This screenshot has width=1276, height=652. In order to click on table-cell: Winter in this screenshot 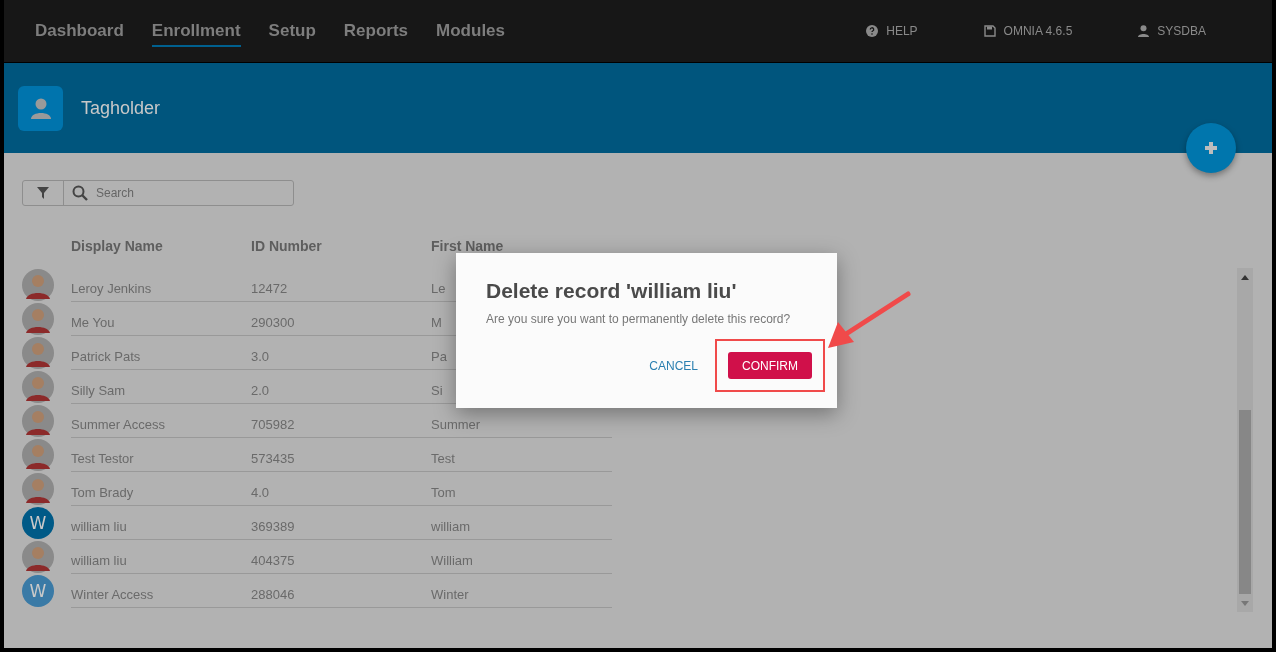, I will do `click(450, 594)`.